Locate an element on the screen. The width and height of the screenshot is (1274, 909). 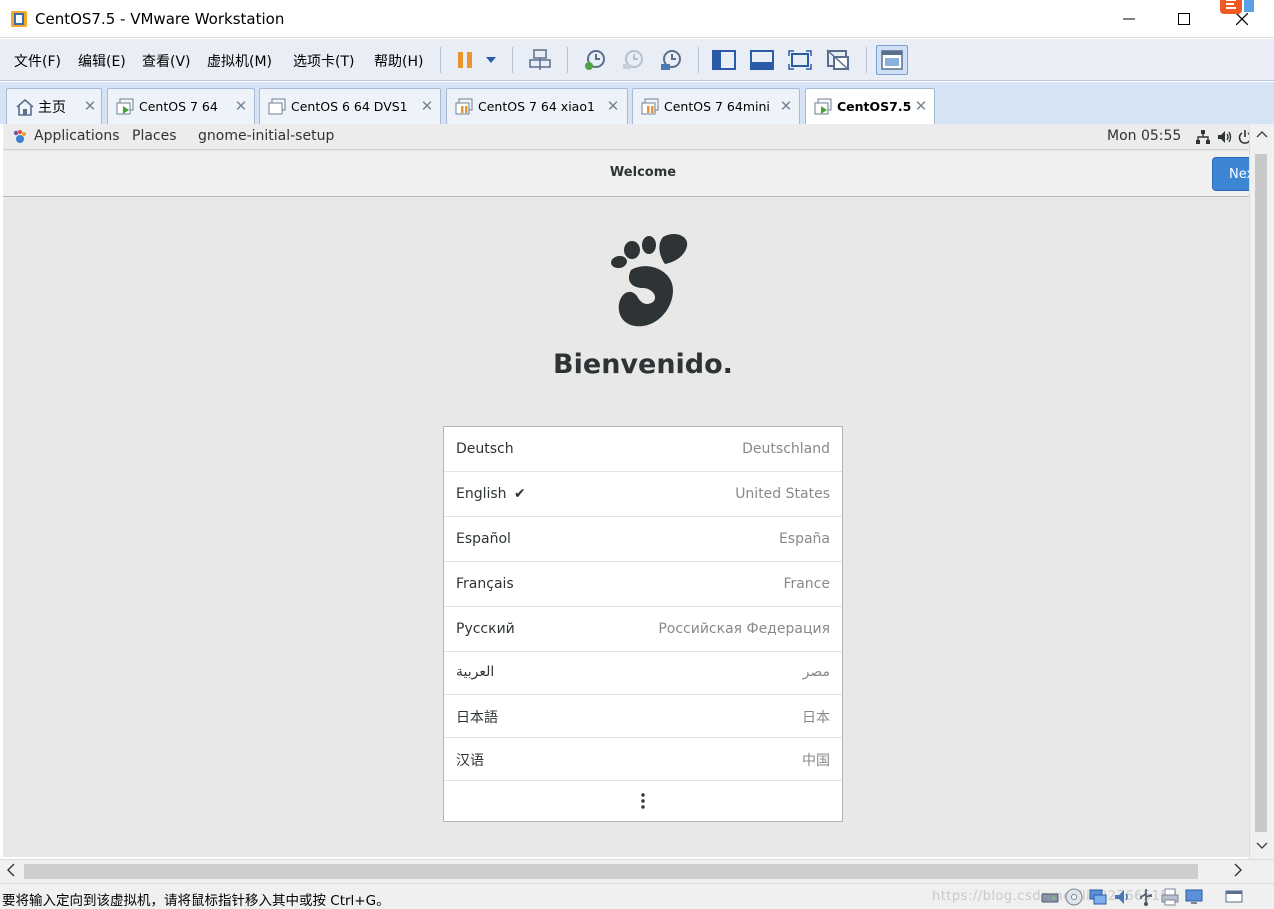
cd-dvd-icon is located at coordinates (1074, 897).